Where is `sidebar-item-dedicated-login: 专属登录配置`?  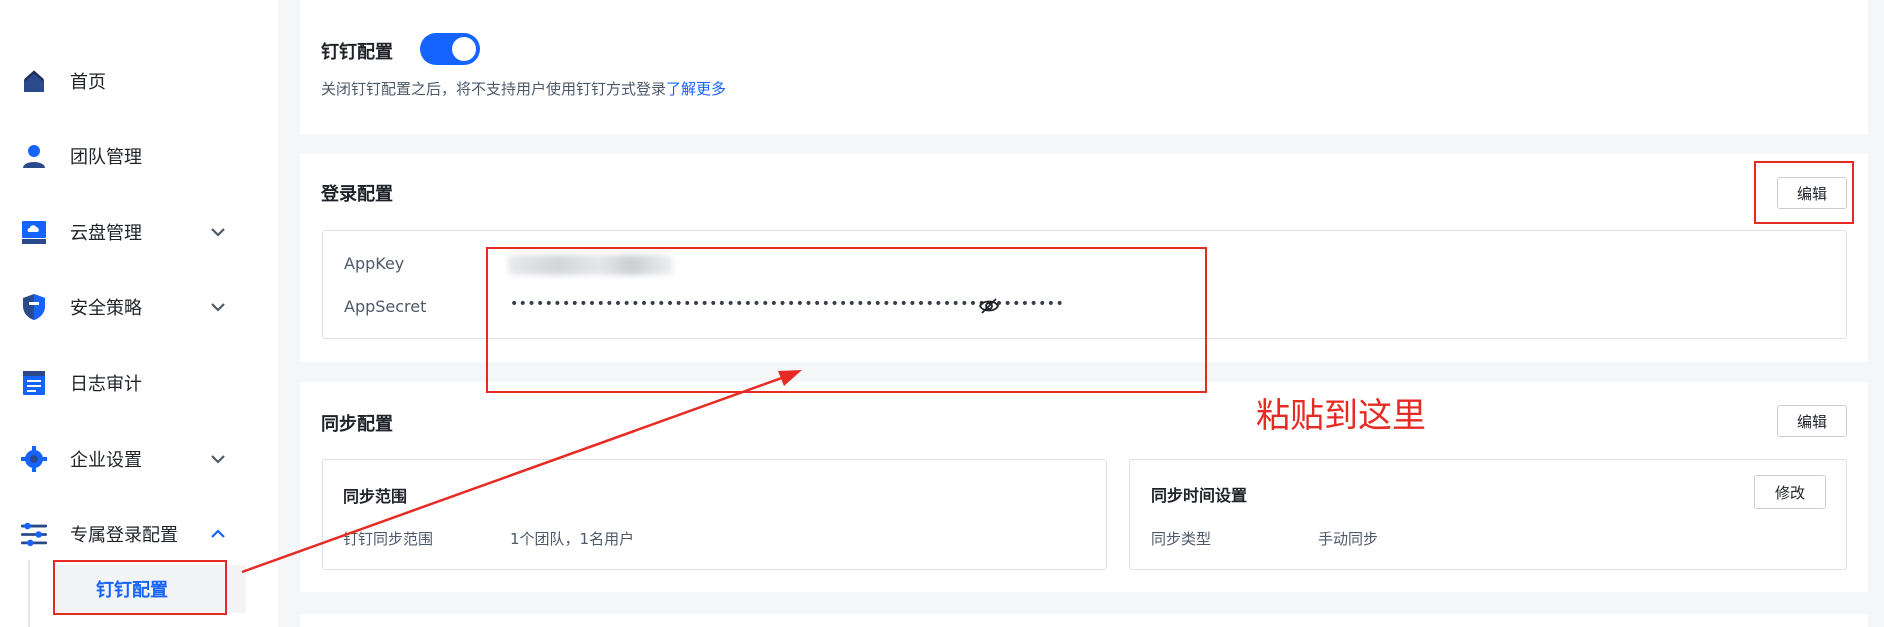
sidebar-item-dedicated-login: 专属登录配置 is located at coordinates (139, 534).